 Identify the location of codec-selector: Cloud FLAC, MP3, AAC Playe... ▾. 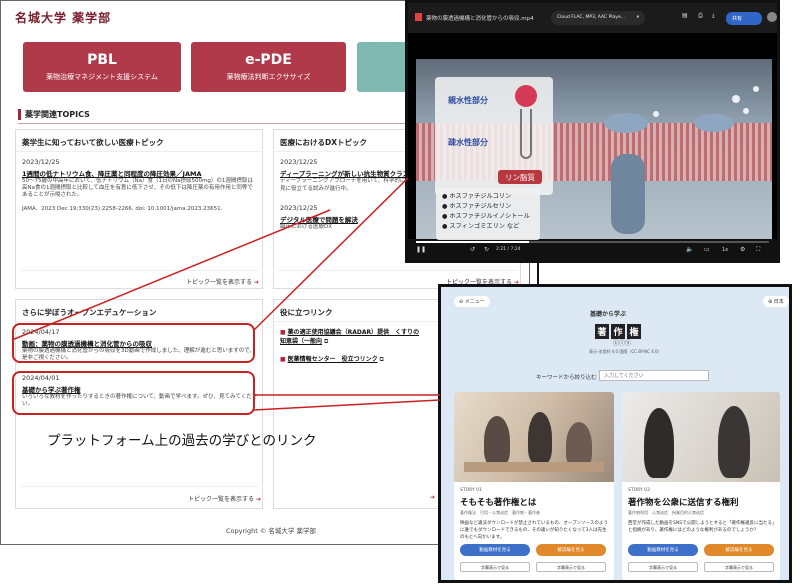
(598, 18).